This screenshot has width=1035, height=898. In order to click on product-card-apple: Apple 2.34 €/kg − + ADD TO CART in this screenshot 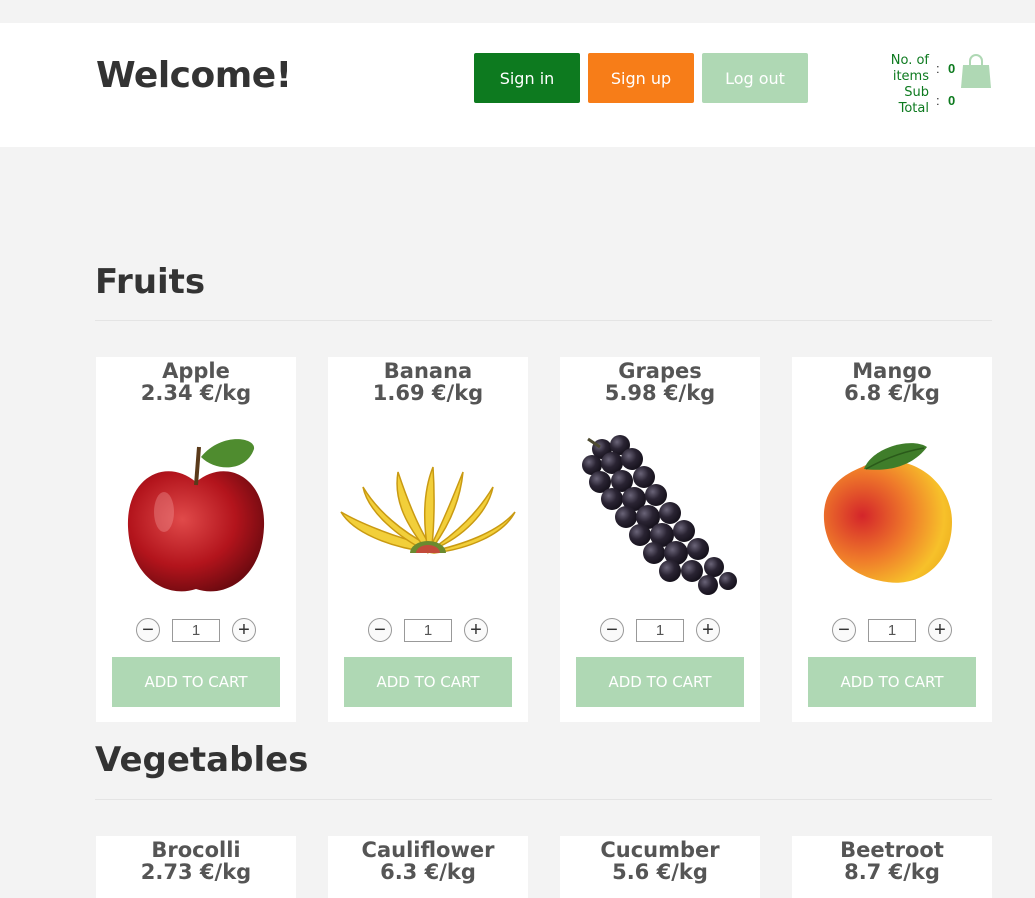, I will do `click(196, 539)`.